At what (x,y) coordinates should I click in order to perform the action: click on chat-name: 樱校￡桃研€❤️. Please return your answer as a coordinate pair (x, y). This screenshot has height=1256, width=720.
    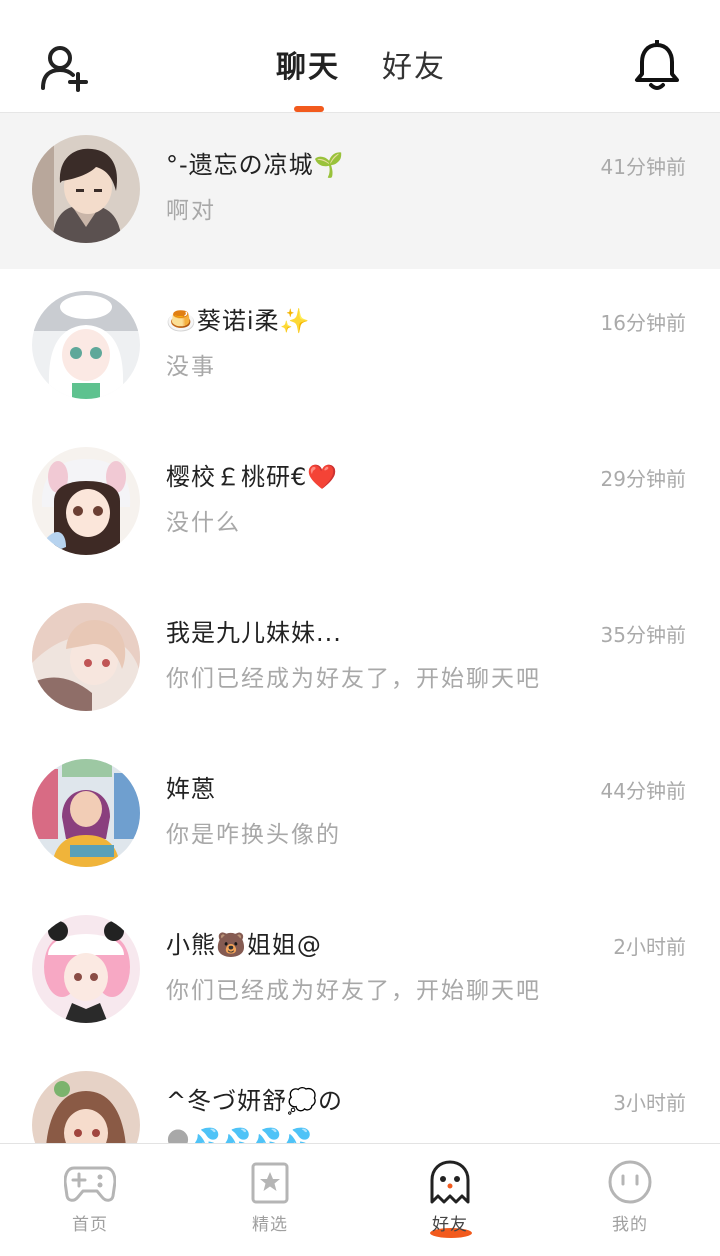
    Looking at the image, I should click on (252, 477).